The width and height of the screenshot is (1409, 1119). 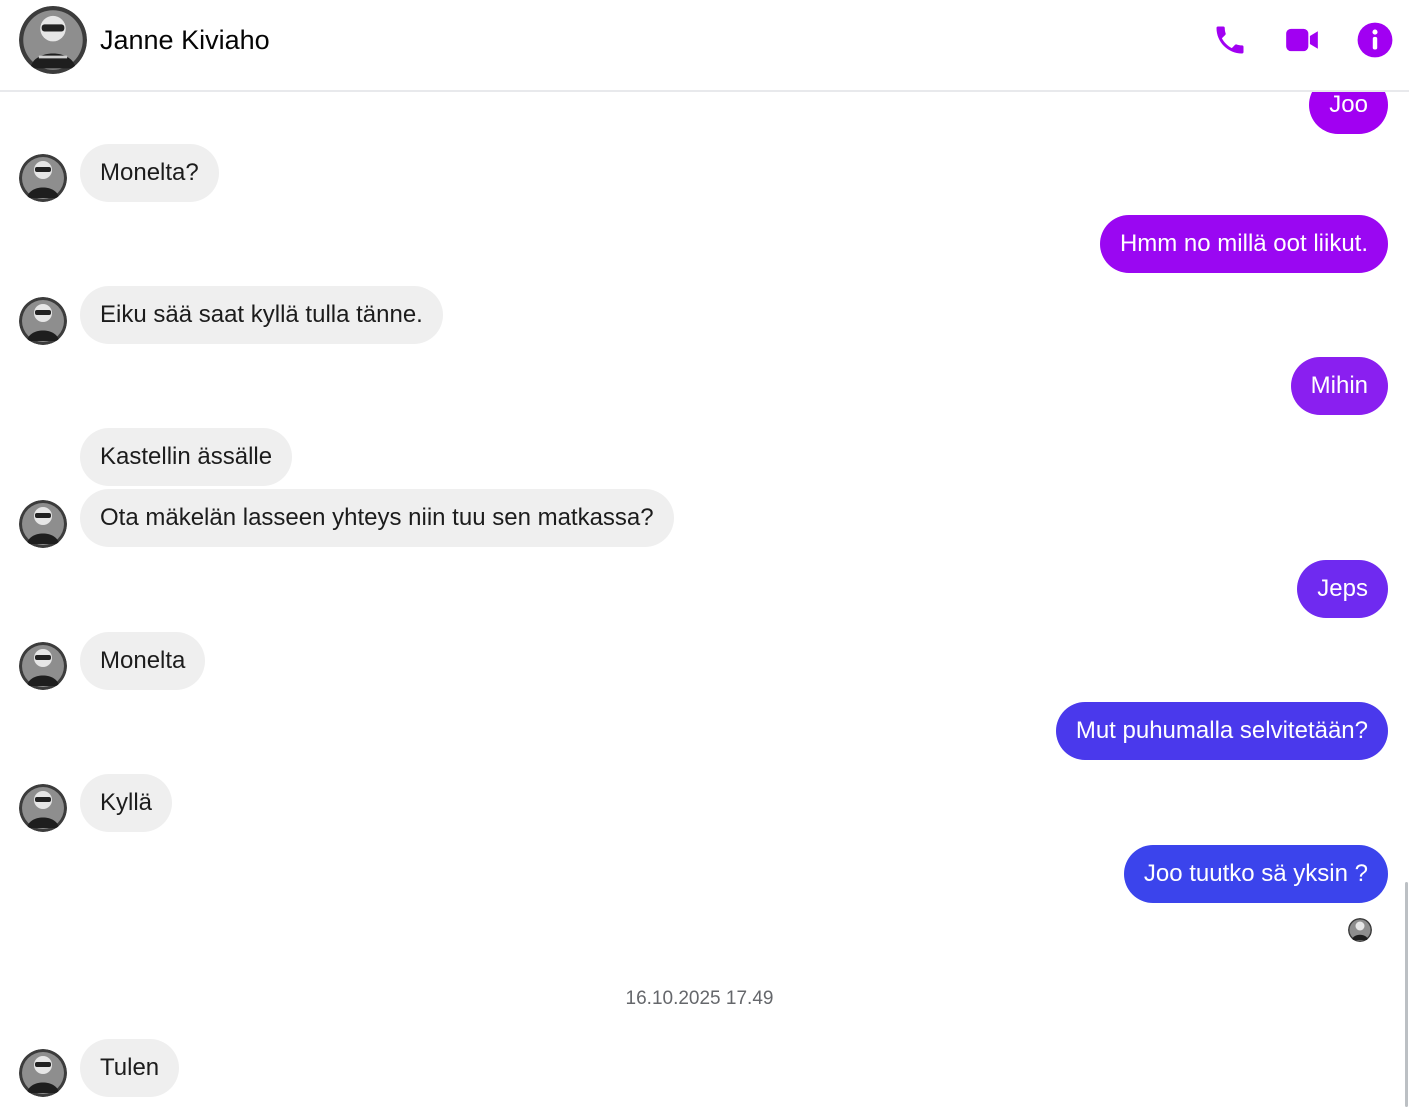 I want to click on contact-name: Janne Kiviaho, so click(x=185, y=40).